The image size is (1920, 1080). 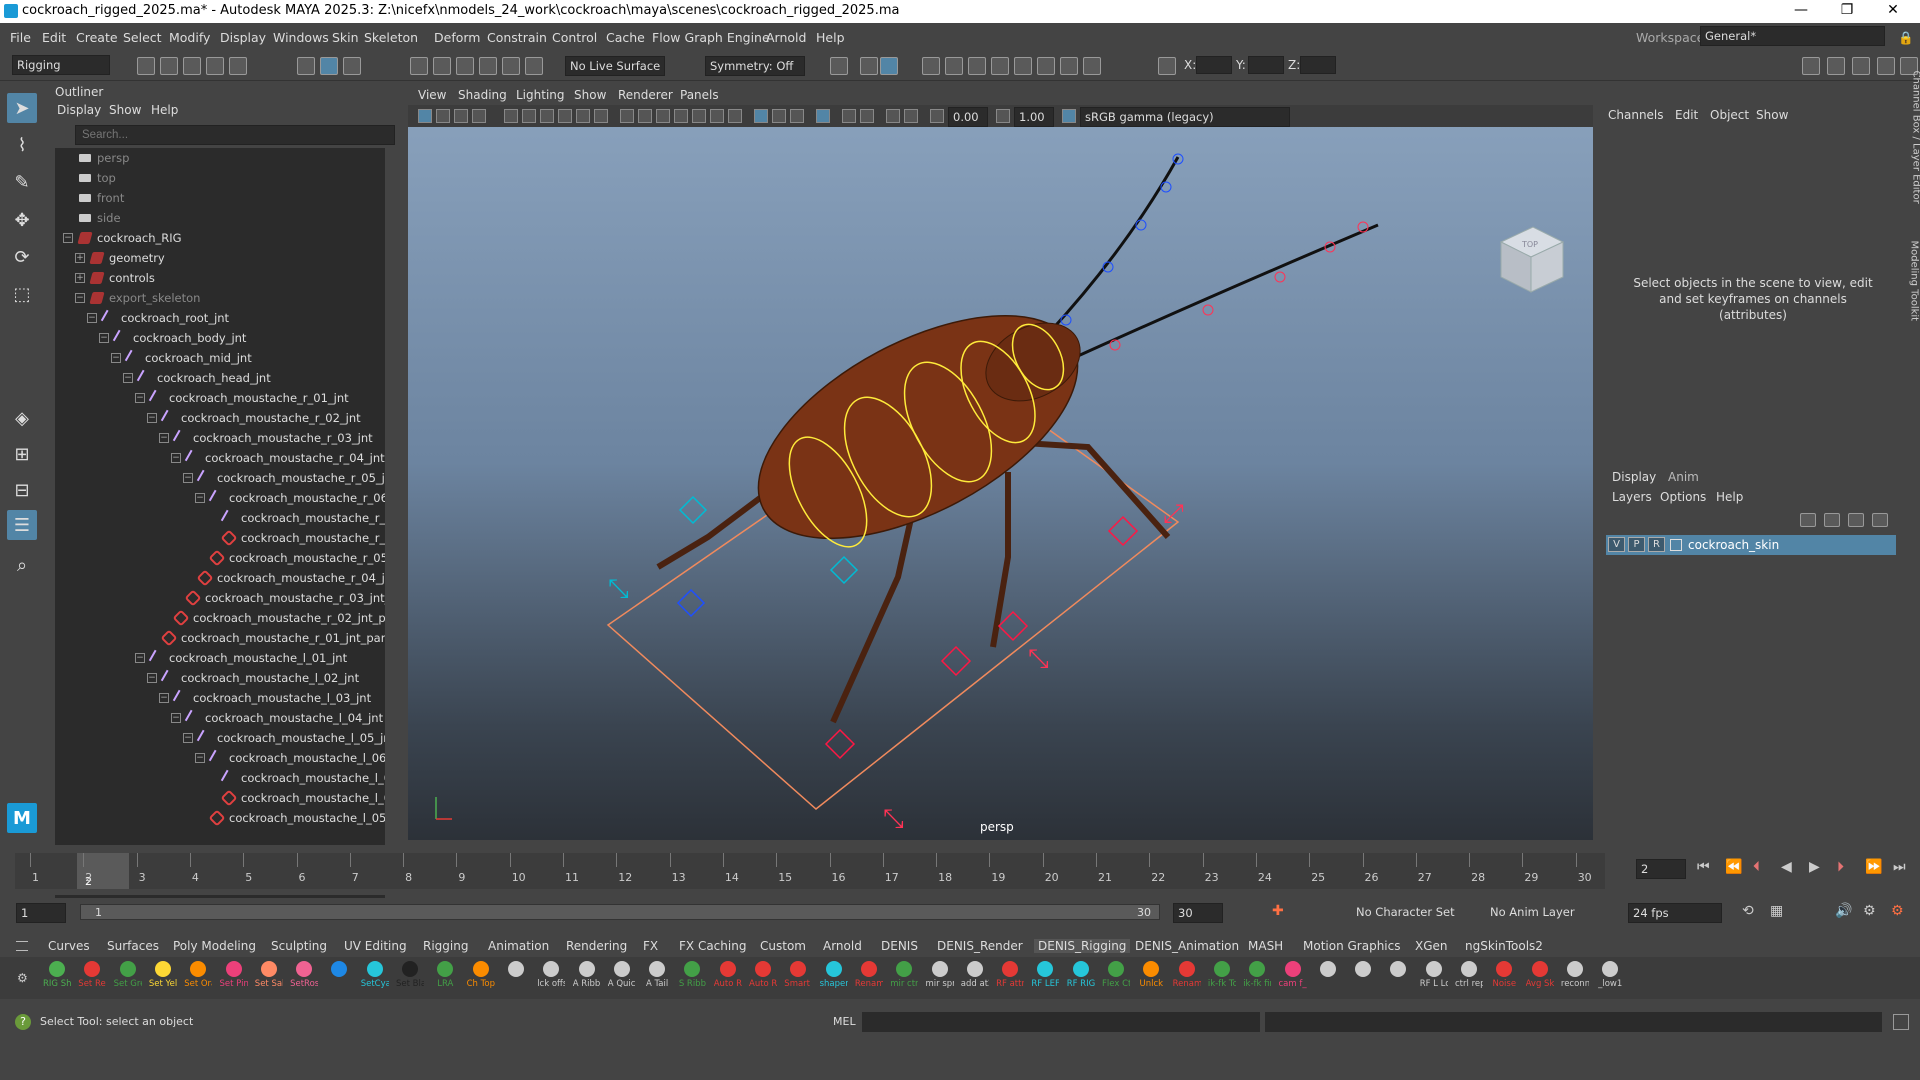 What do you see at coordinates (663, 116) in the screenshot?
I see `default-light-icon` at bounding box center [663, 116].